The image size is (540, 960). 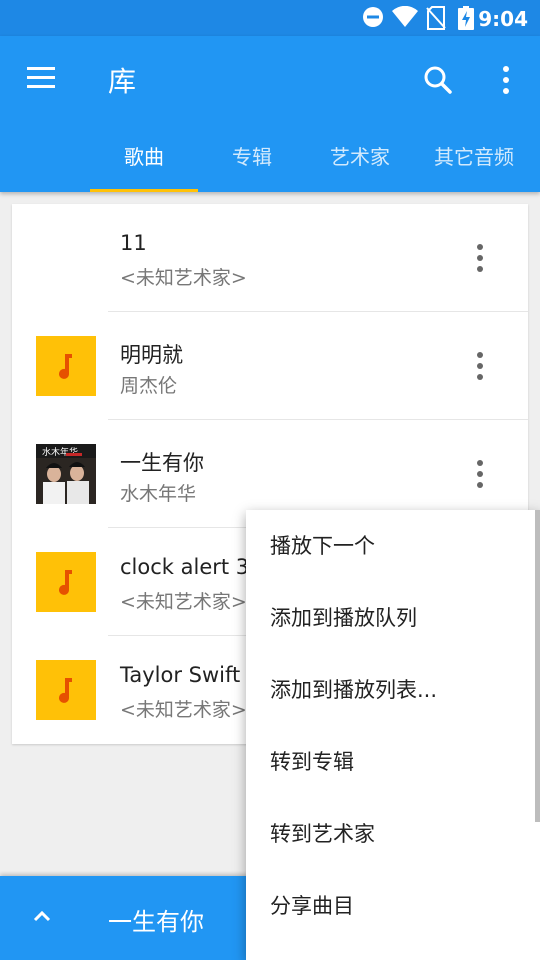 What do you see at coordinates (389, 834) in the screenshot?
I see `menu-item-go-to-artist: 转到艺术家` at bounding box center [389, 834].